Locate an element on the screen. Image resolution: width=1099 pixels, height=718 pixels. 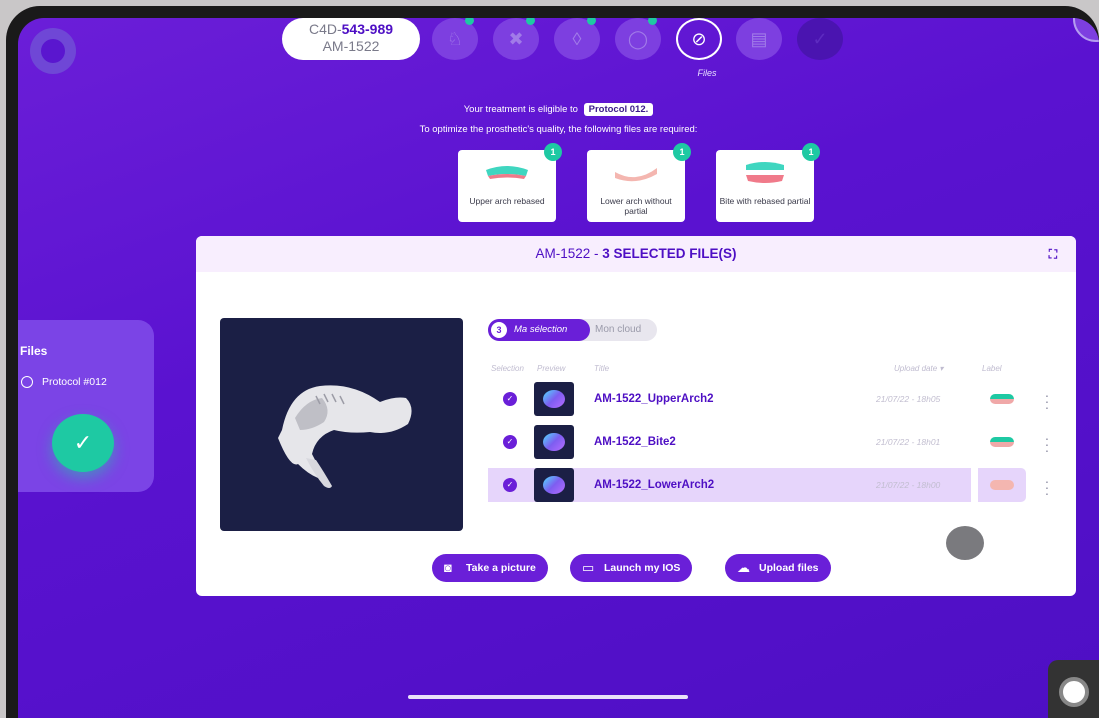
file-name: AM-1522_LowerArch2 is located at coordinates (654, 485).